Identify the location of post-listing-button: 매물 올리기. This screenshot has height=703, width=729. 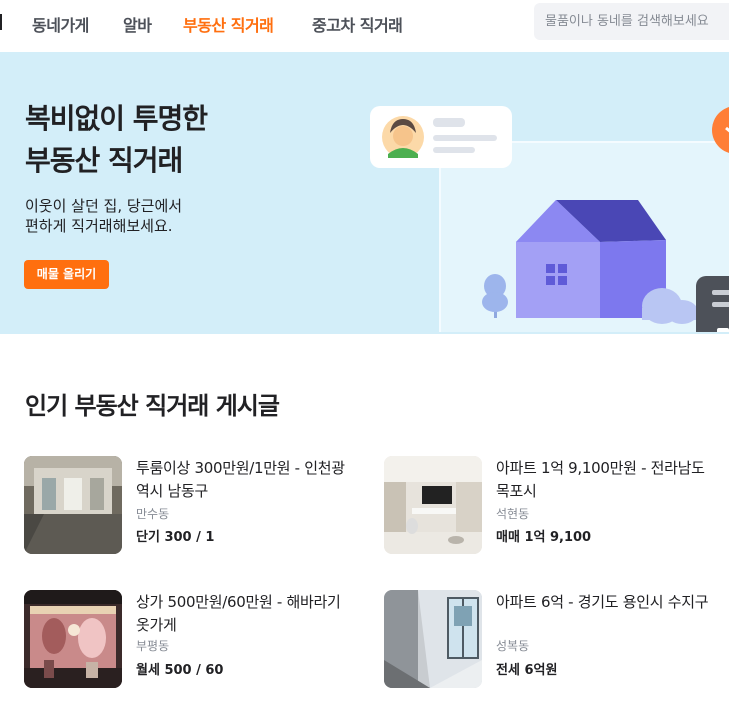
(66, 274).